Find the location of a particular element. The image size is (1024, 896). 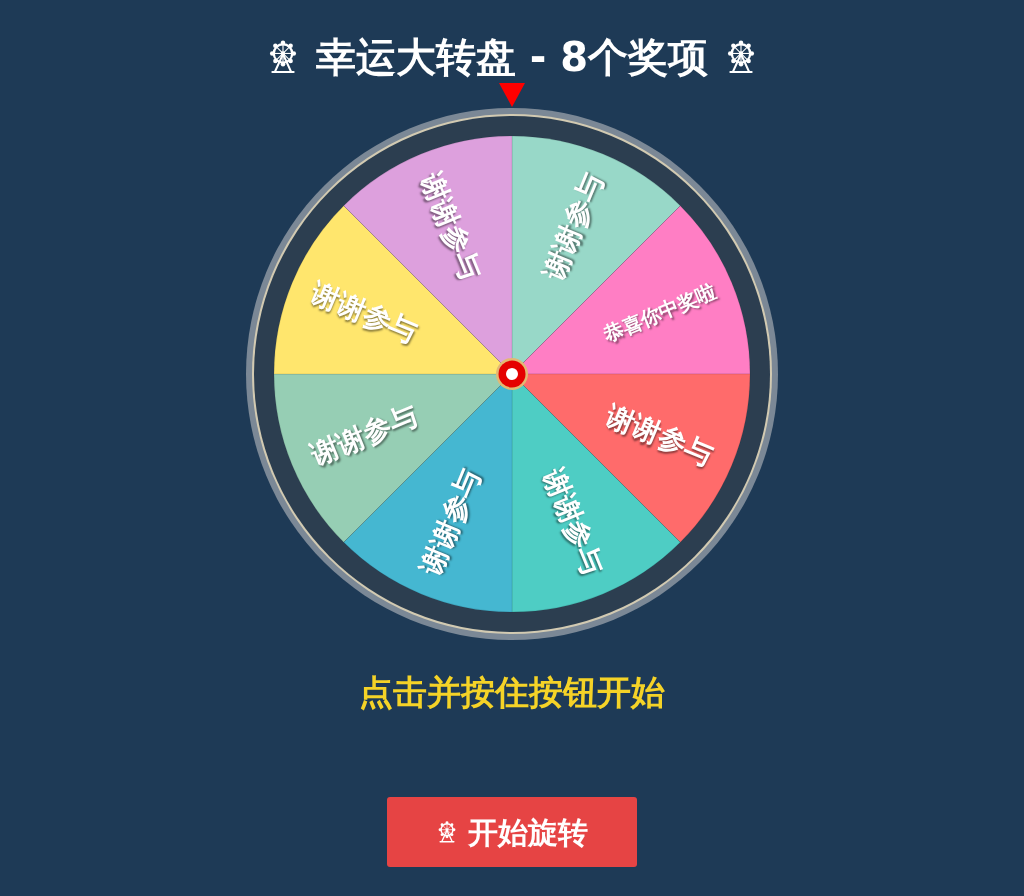

pointer-icon is located at coordinates (512, 95).